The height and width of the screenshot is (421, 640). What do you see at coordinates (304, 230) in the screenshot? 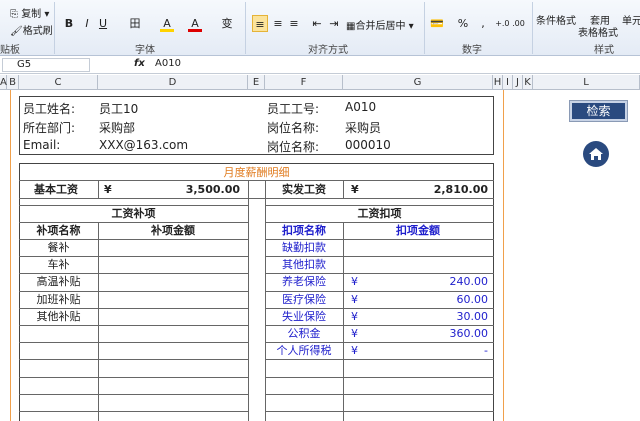
I see `deduction-name-header: 扣项名称` at bounding box center [304, 230].